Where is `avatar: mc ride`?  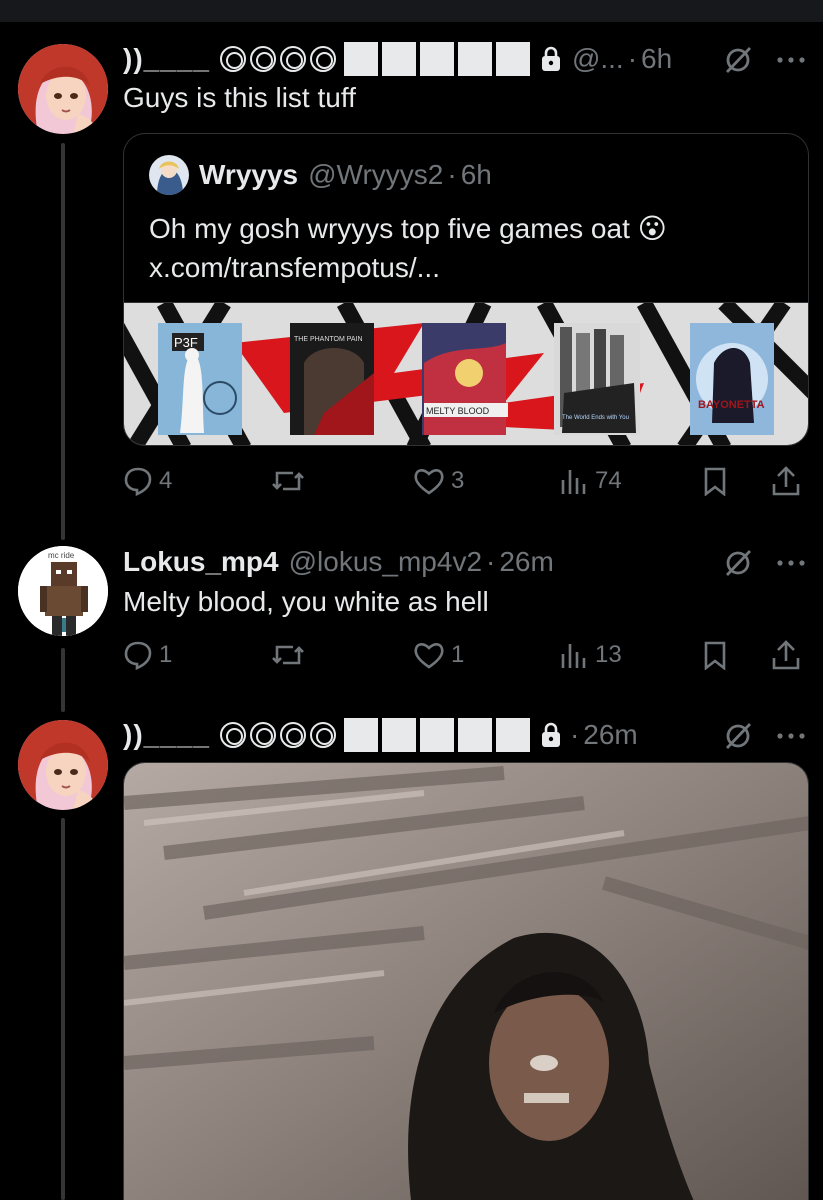 avatar: mc ride is located at coordinates (63, 591).